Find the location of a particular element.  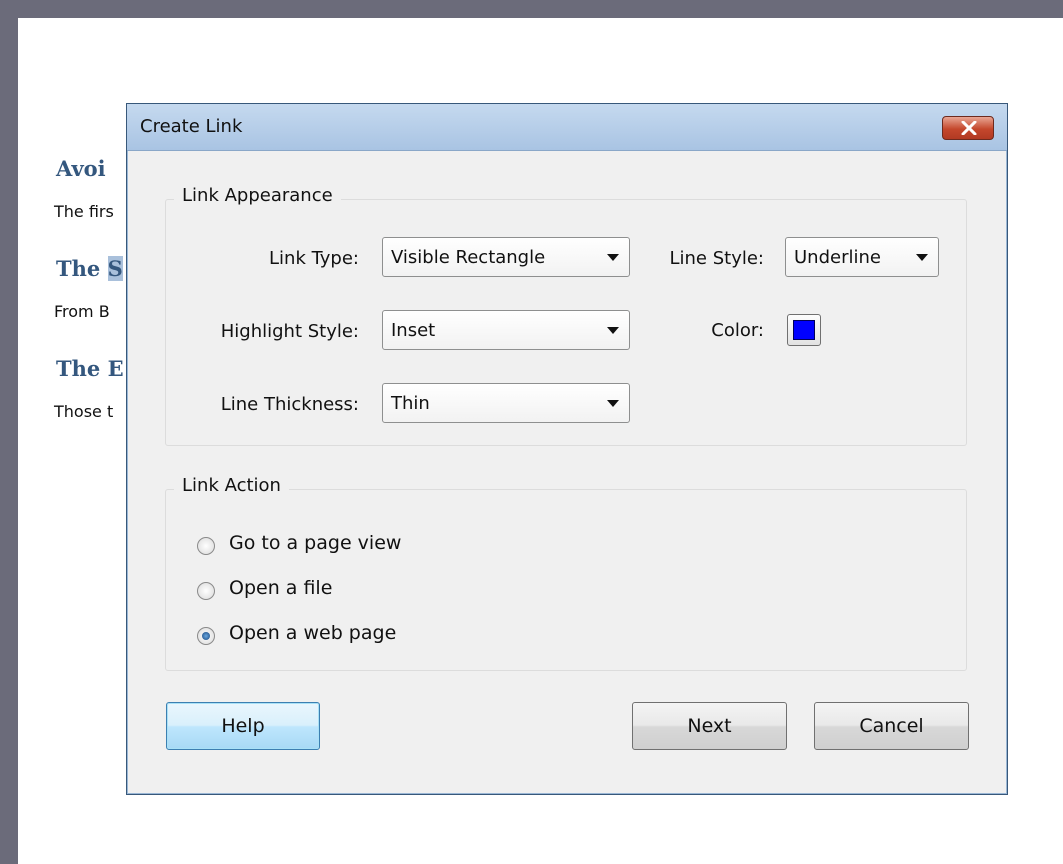

line-style-select: Underline is located at coordinates (862, 257).